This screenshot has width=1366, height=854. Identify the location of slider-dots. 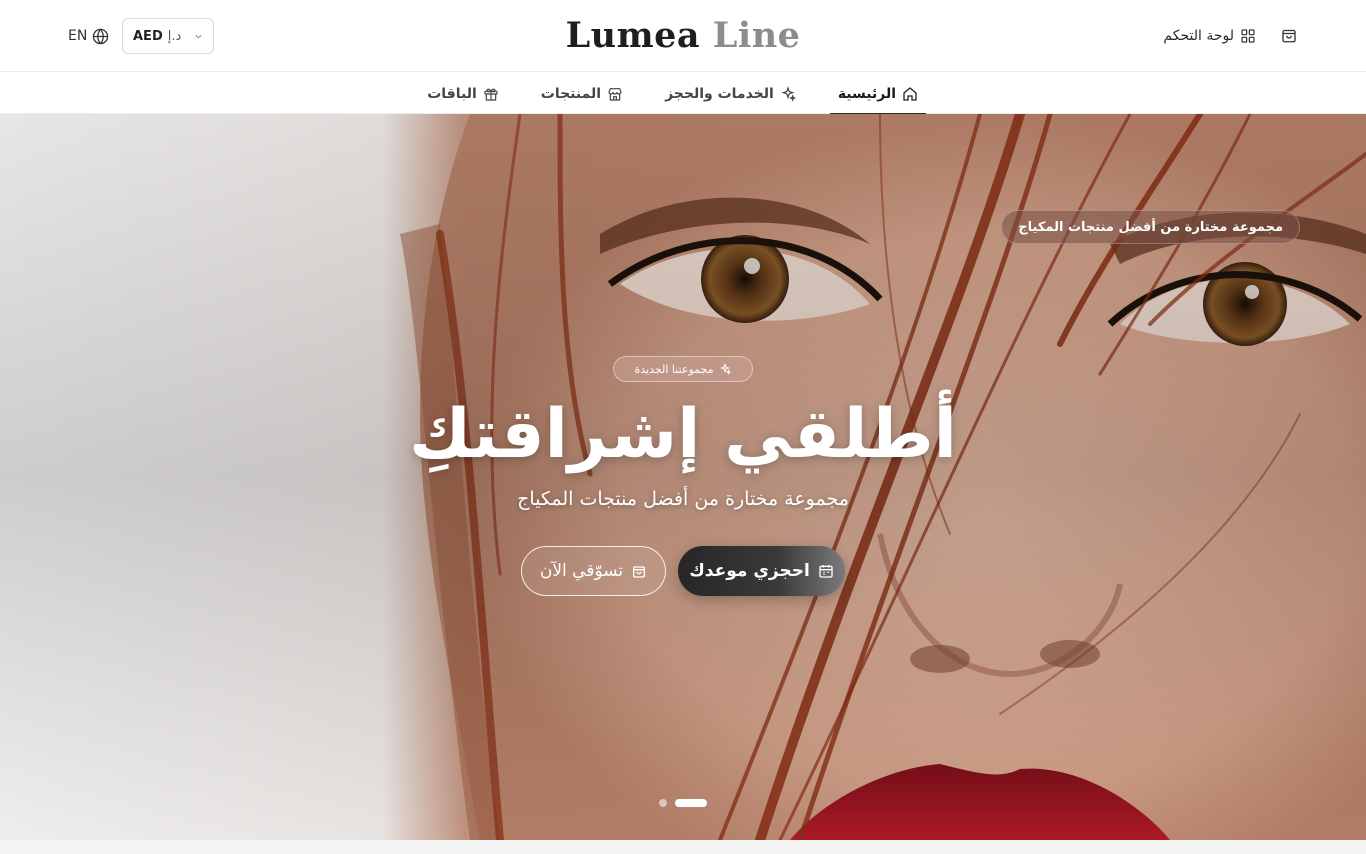
(683, 803).